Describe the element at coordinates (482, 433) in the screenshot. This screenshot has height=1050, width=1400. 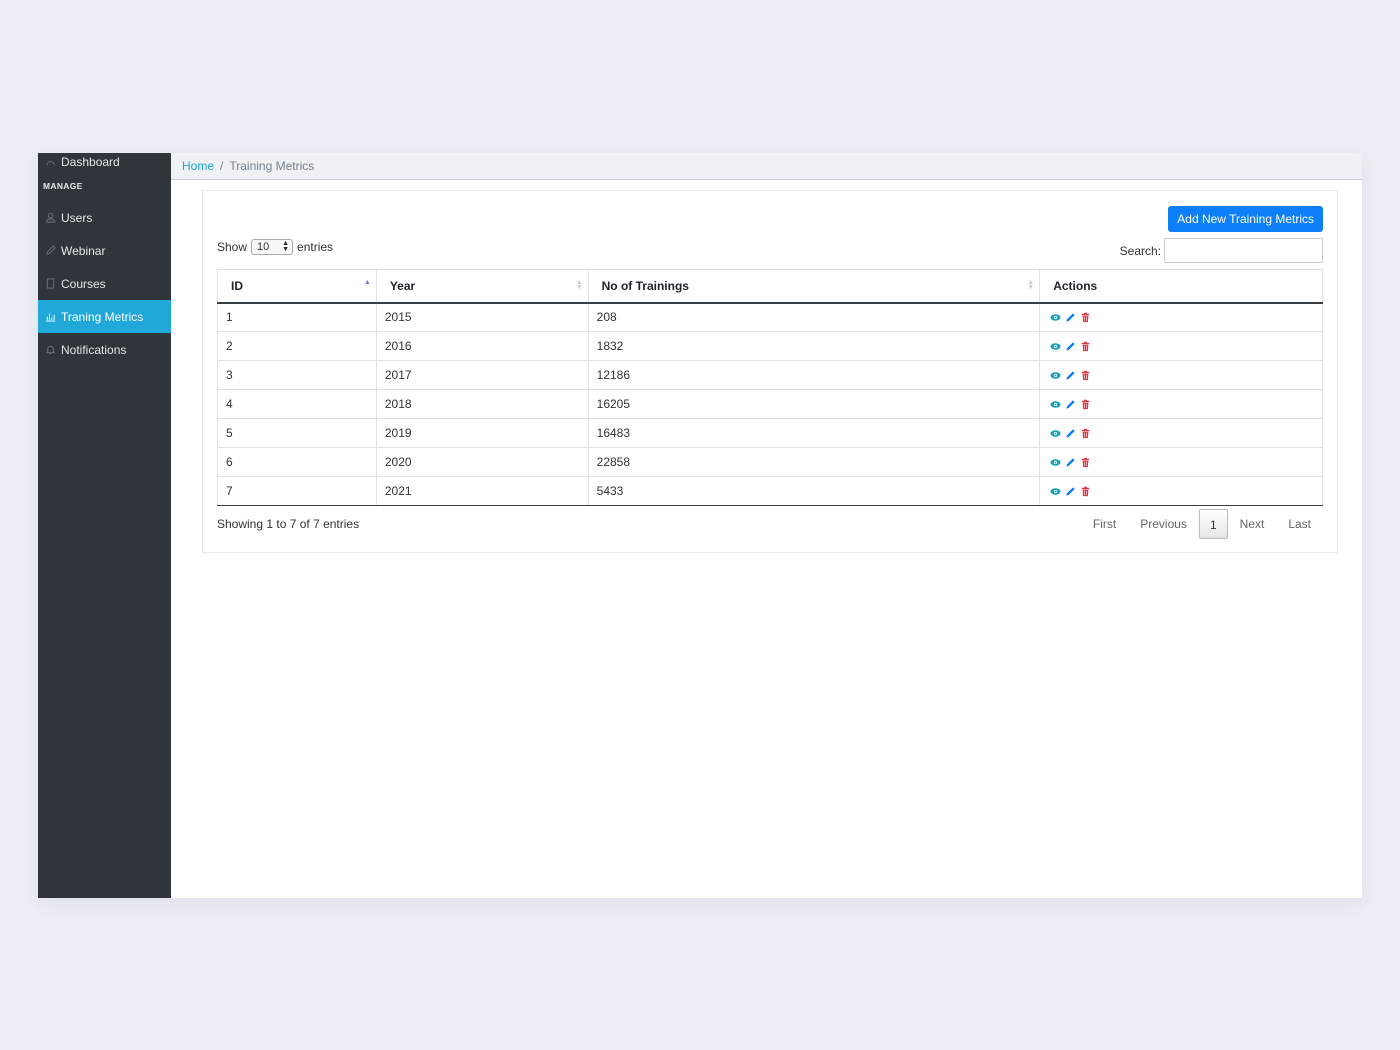
I see `cell-year: 2019` at that location.